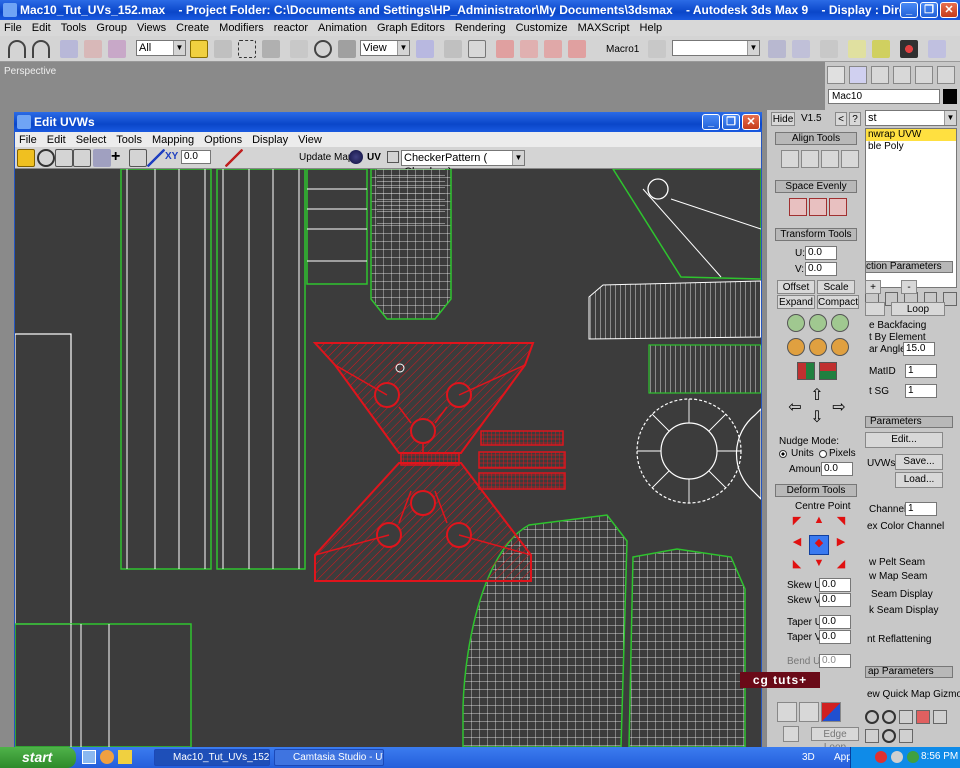  I want to click on undo-icon, so click(17, 49).